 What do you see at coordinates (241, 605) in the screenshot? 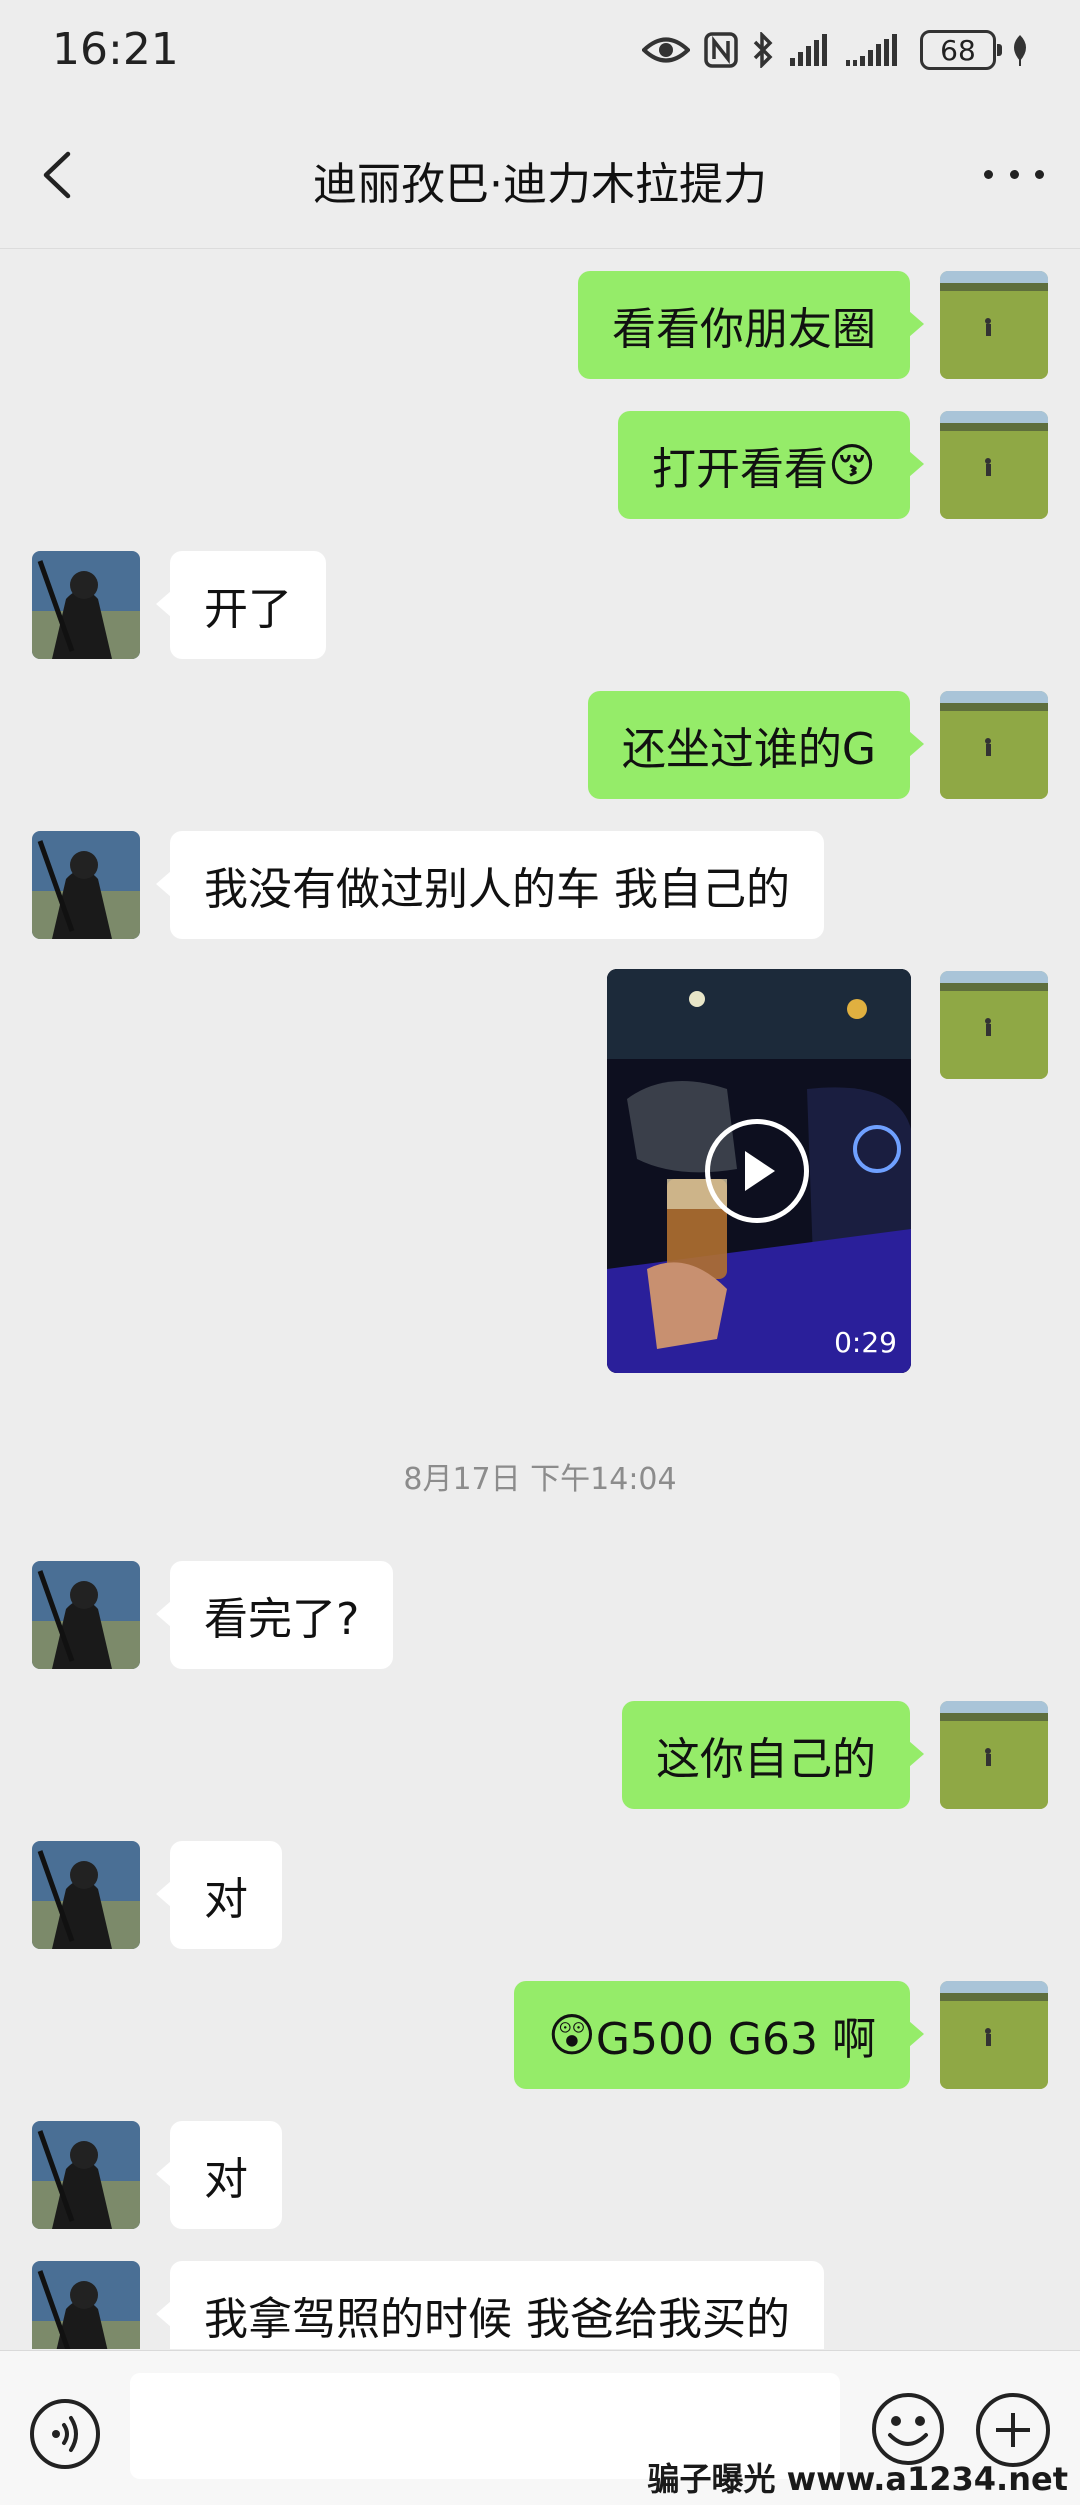
I see `message-bubble-incoming: 开了` at bounding box center [241, 605].